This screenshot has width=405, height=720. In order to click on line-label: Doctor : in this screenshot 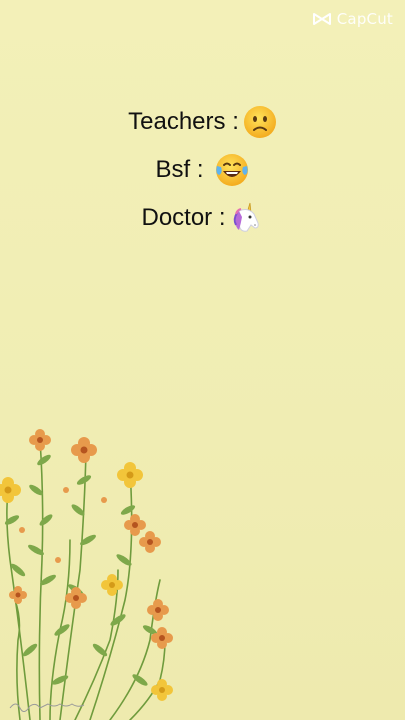, I will do `click(183, 217)`.